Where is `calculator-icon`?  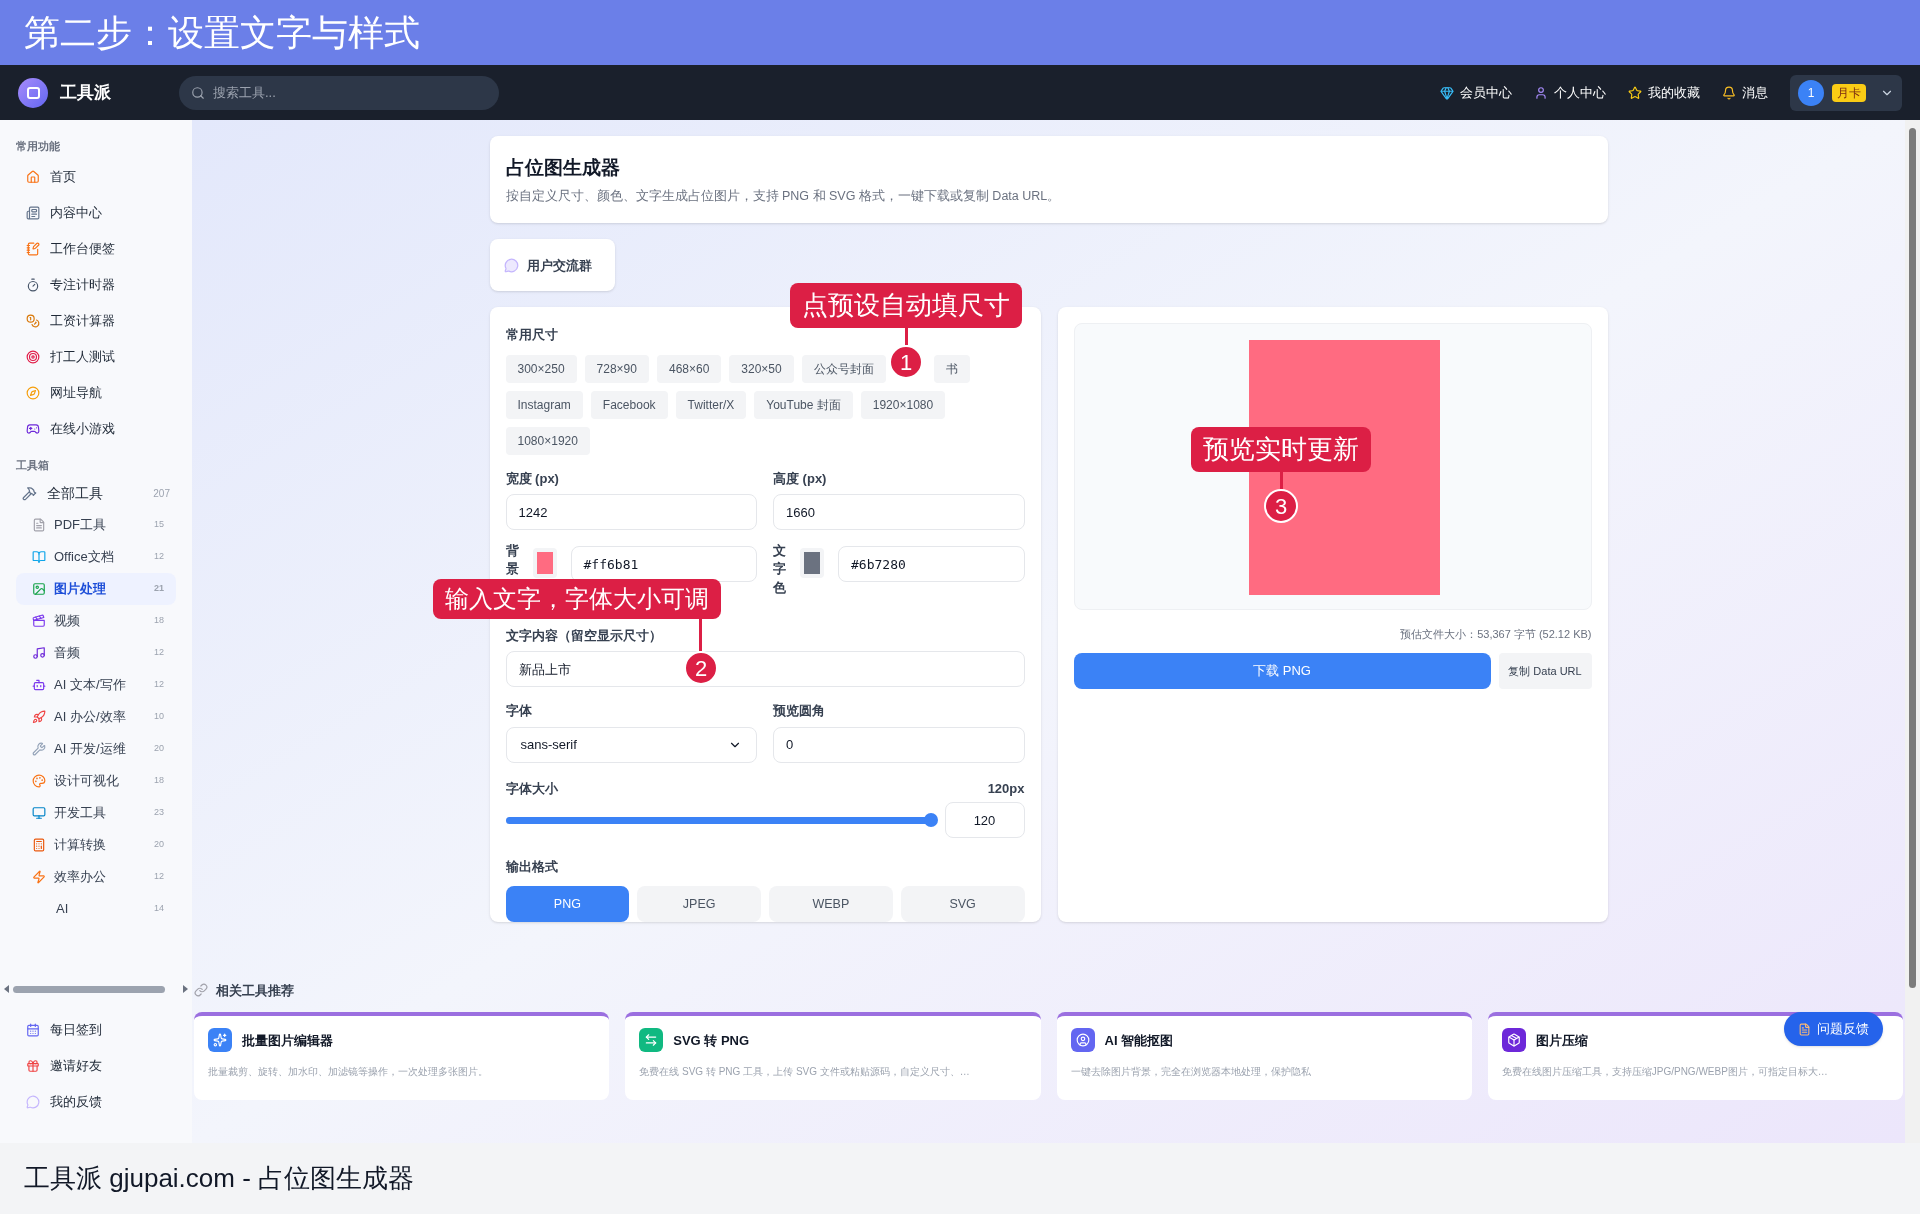 calculator-icon is located at coordinates (39, 845).